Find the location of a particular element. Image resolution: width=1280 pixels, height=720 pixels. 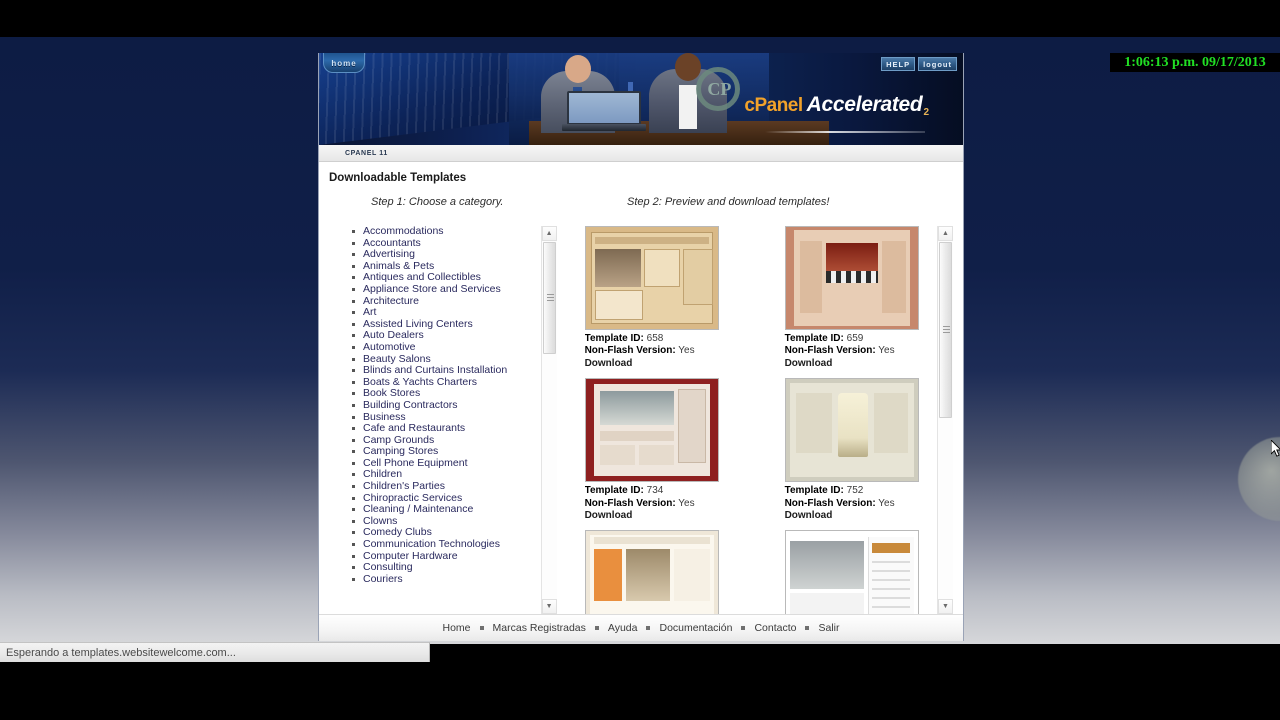

category-list-item: Building Contractors is located at coordinates (441, 405).